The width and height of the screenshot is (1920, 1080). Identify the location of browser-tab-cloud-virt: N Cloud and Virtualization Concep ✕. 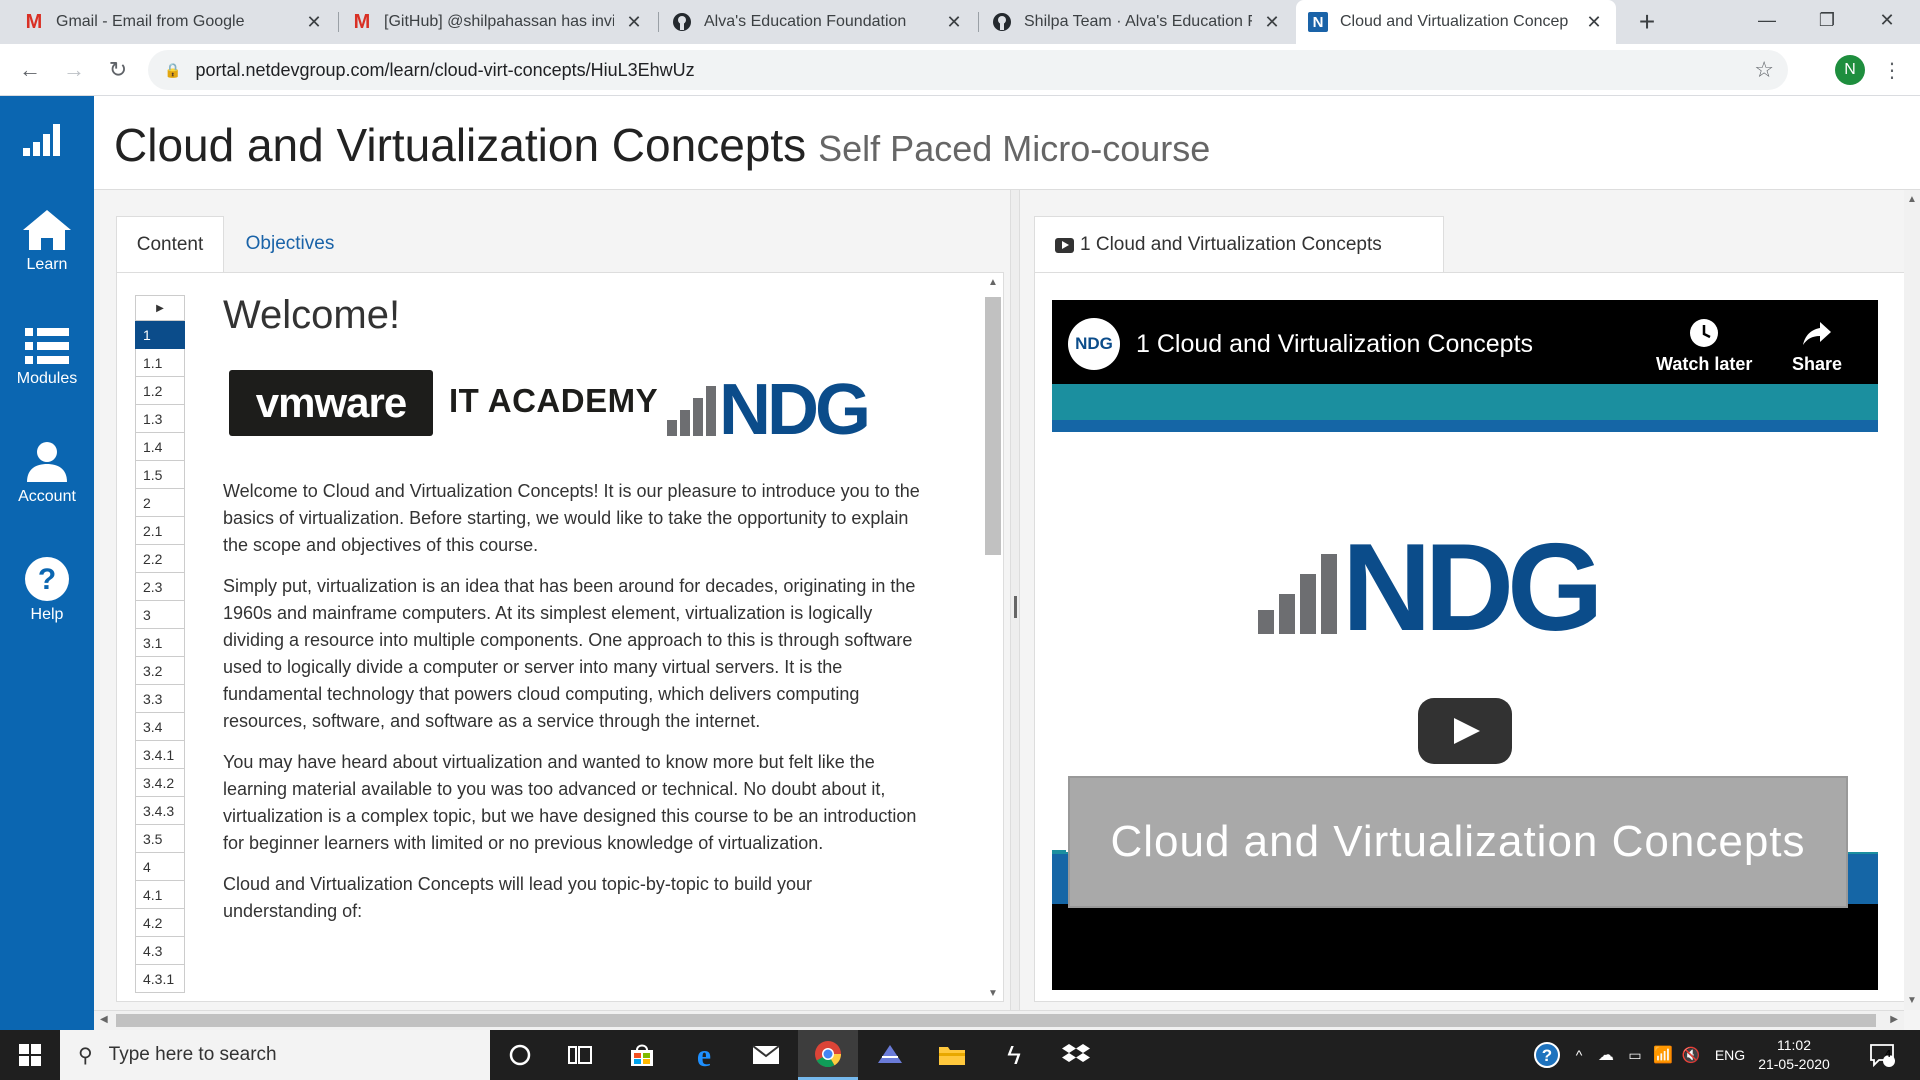
(1456, 22).